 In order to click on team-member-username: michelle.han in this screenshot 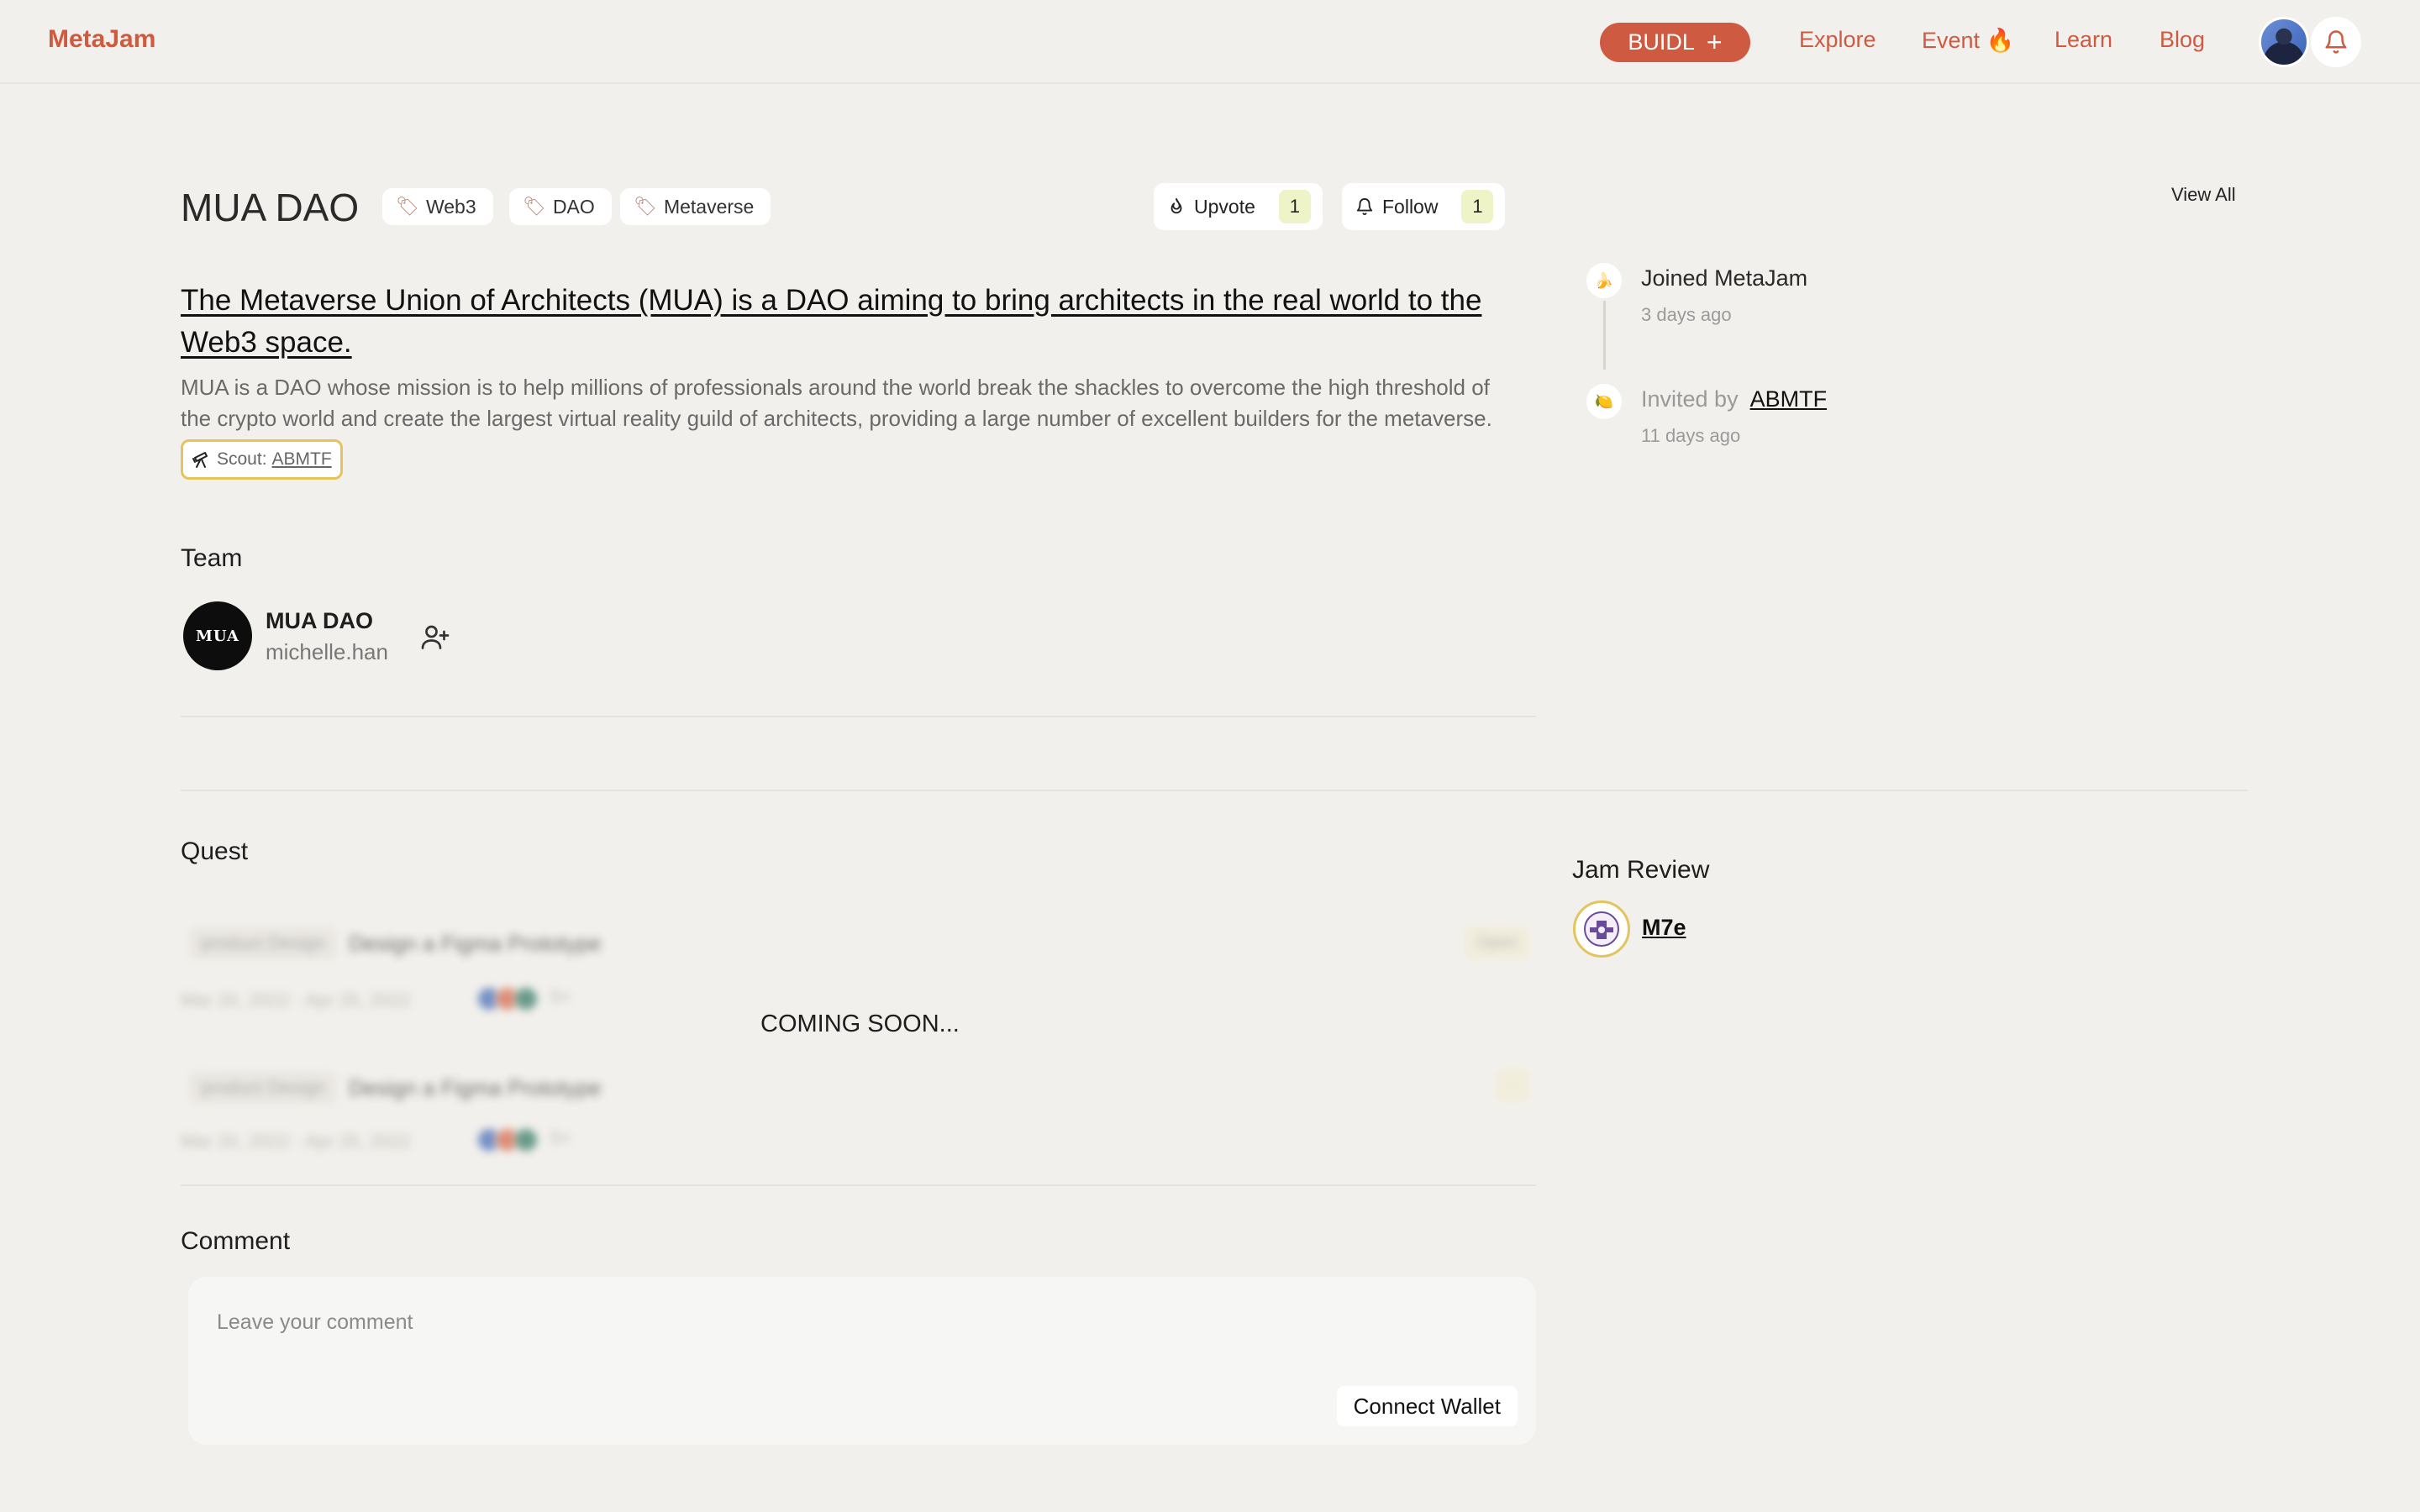, I will do `click(327, 651)`.